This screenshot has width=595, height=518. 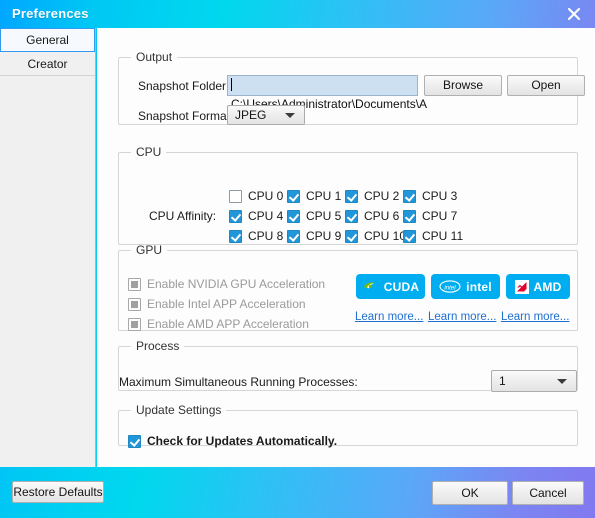 I want to click on cpu-checkbox-8: CPU 8, so click(x=256, y=236).